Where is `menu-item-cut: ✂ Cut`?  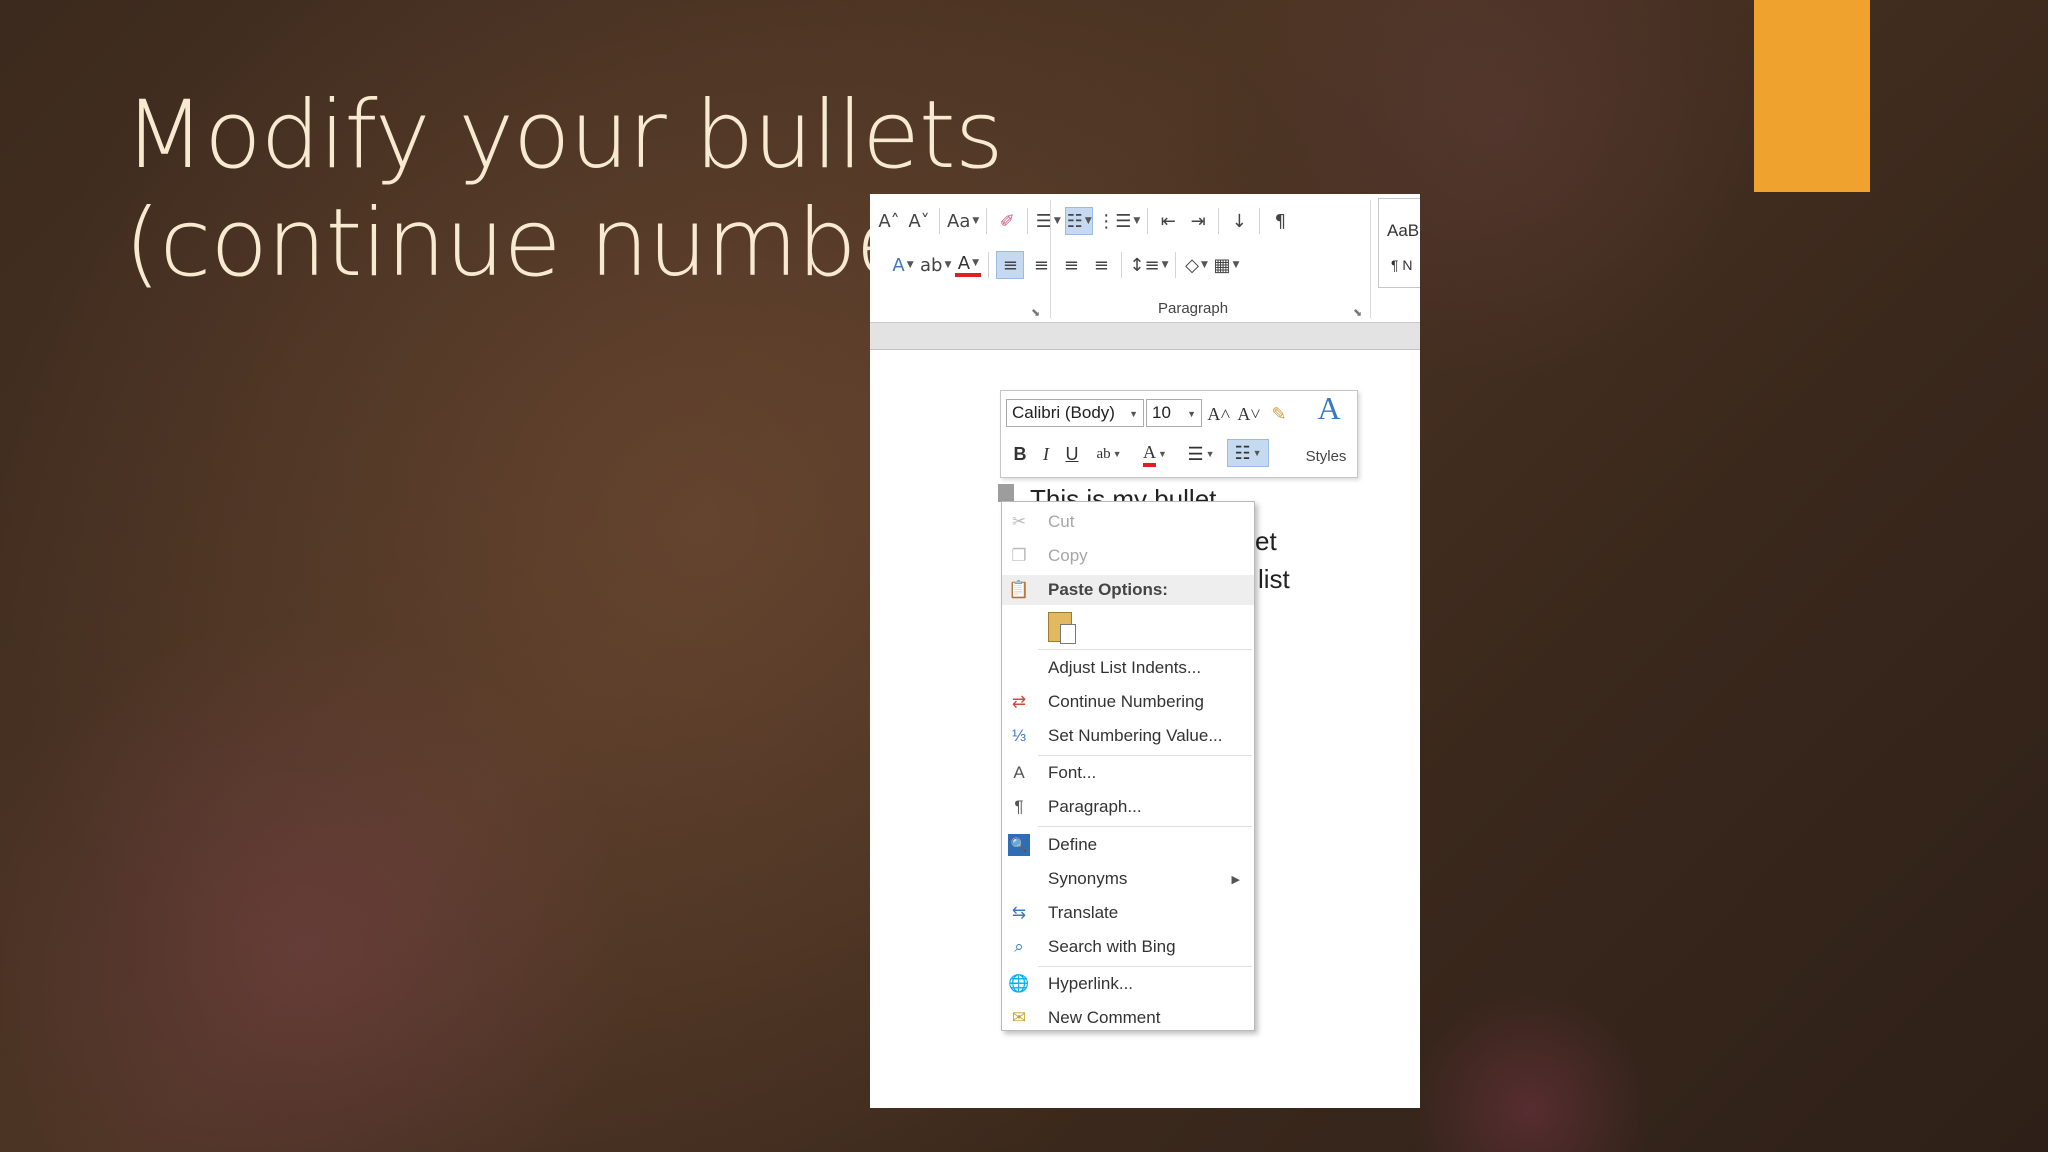
menu-item-cut: ✂ Cut is located at coordinates (1128, 522).